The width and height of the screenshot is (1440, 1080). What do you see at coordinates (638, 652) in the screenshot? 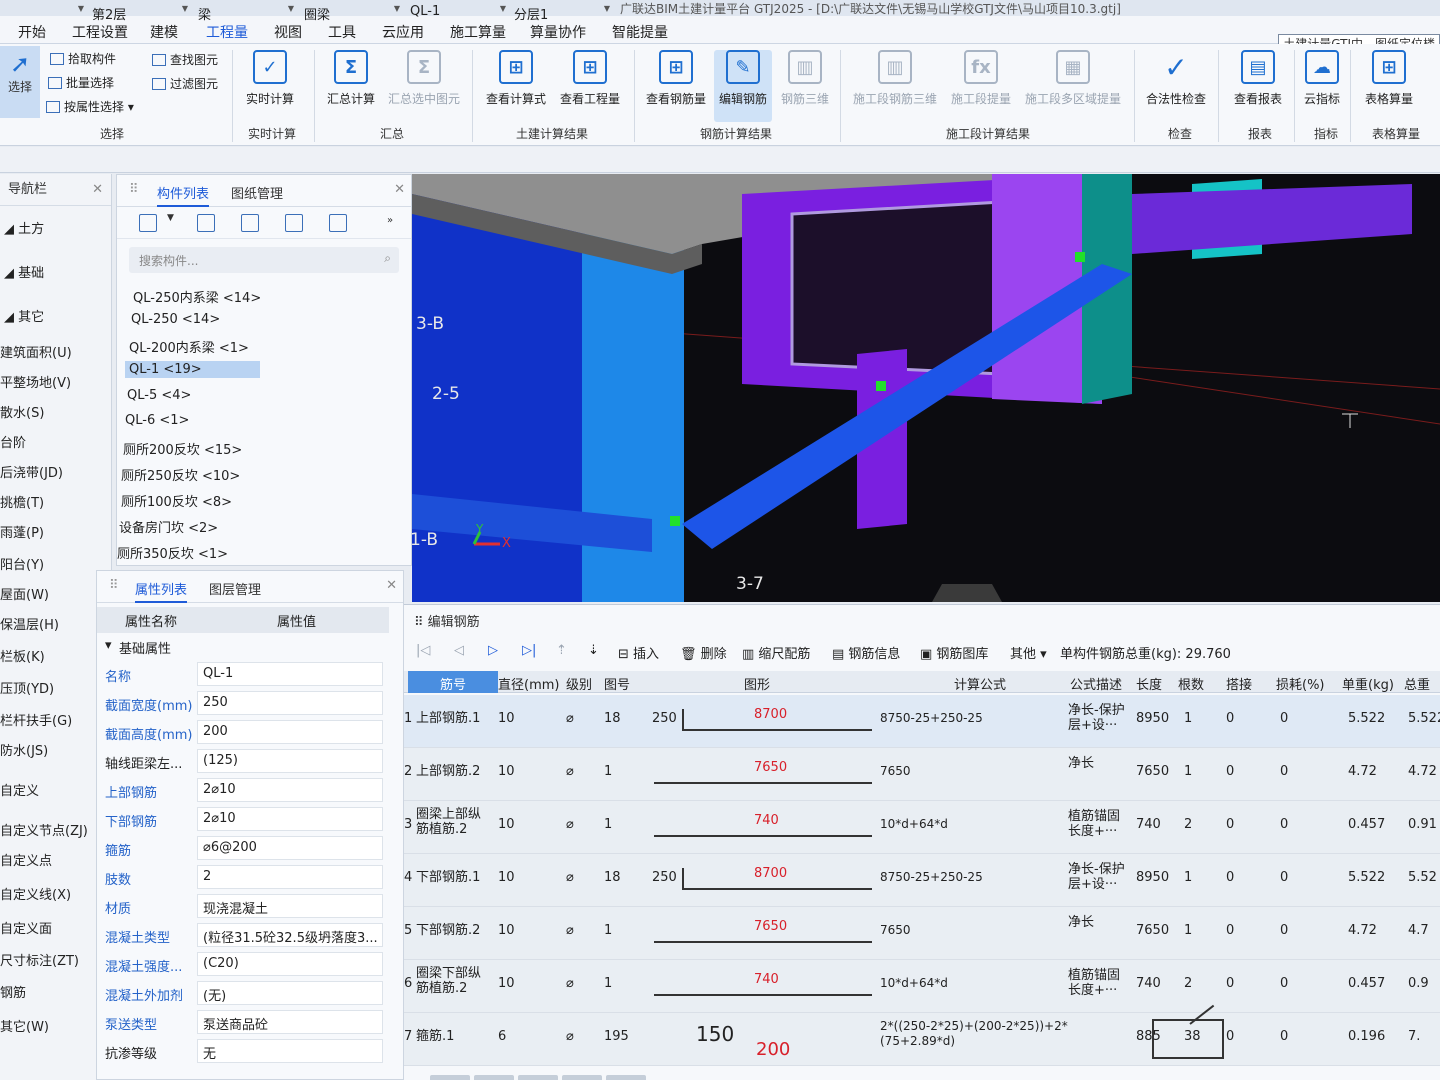
I see `insert-button: ⊟ 插入` at bounding box center [638, 652].